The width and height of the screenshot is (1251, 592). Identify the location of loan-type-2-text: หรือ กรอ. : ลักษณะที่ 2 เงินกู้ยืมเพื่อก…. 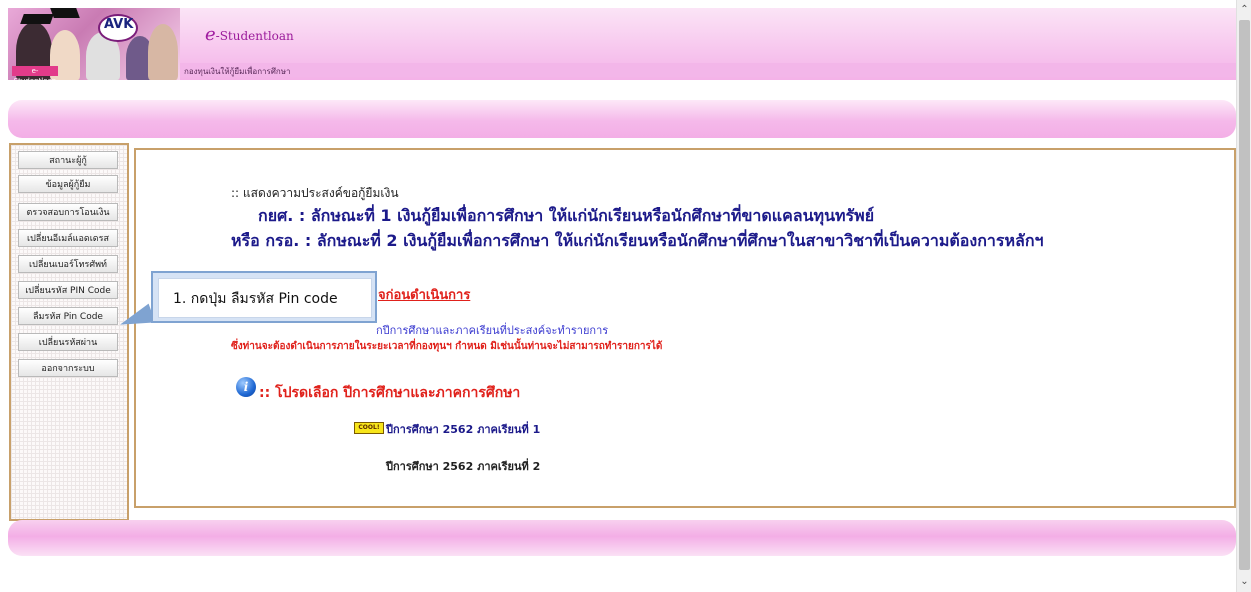
(637, 240).